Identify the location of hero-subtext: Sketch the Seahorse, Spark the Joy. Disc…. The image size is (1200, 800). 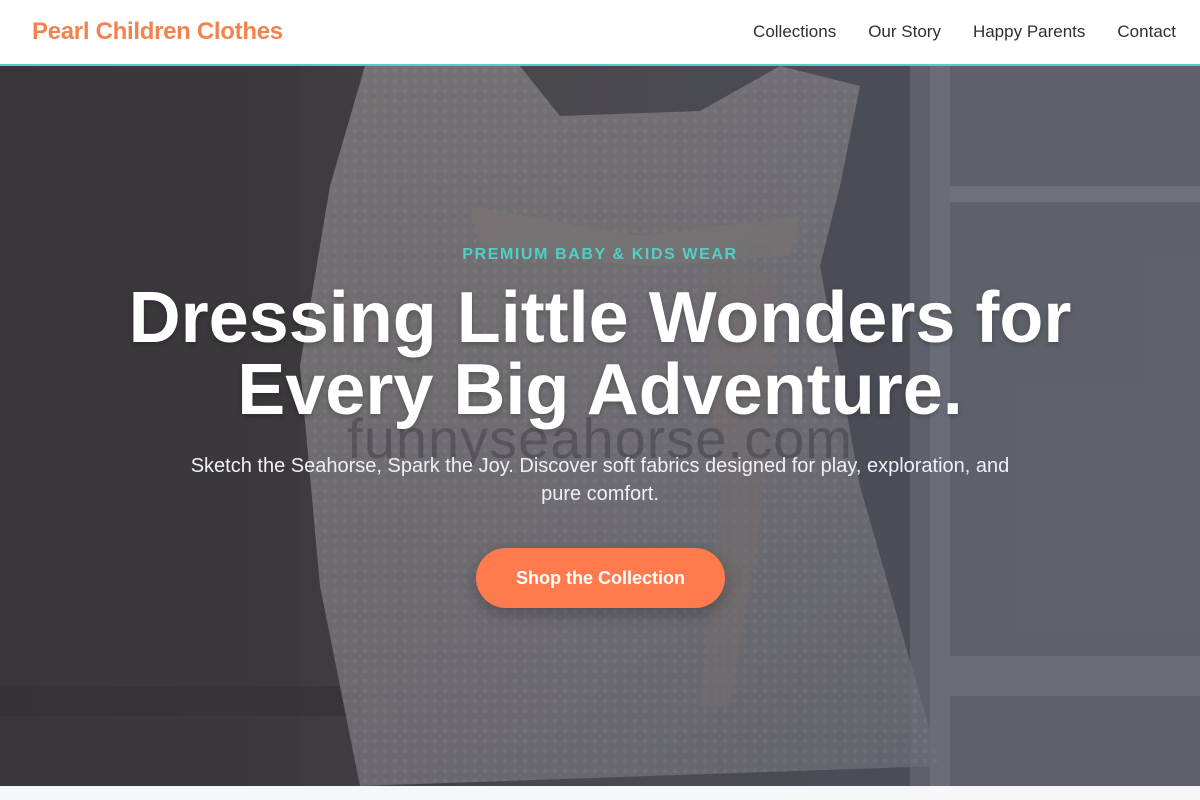
(600, 480).